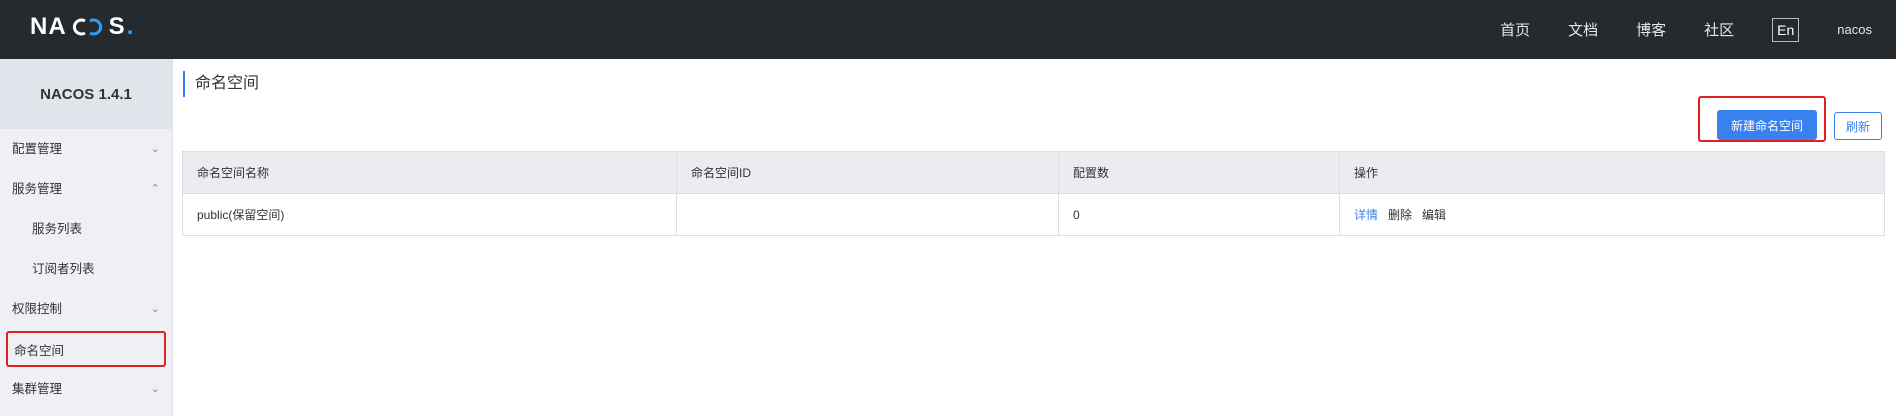 The height and width of the screenshot is (416, 1896). I want to click on nacos-logo: NA S., so click(82, 27).